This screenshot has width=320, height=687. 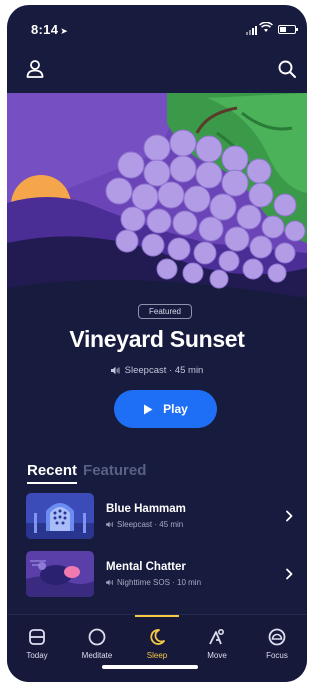 I want to click on play-label: Play, so click(x=175, y=409).